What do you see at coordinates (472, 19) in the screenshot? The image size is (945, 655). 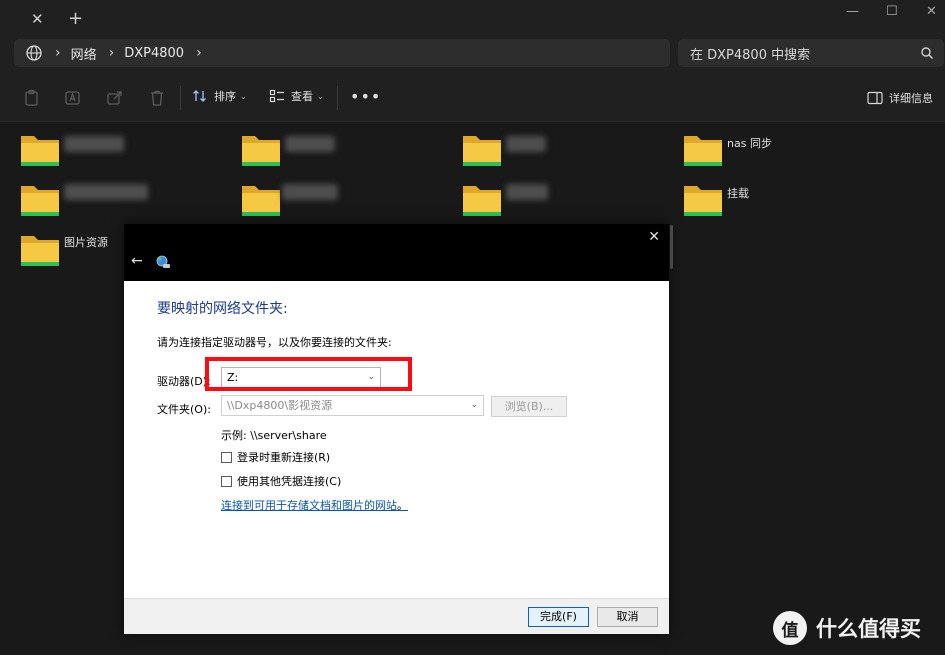 I see `title-bar: ✕ + — ☐ ✕` at bounding box center [472, 19].